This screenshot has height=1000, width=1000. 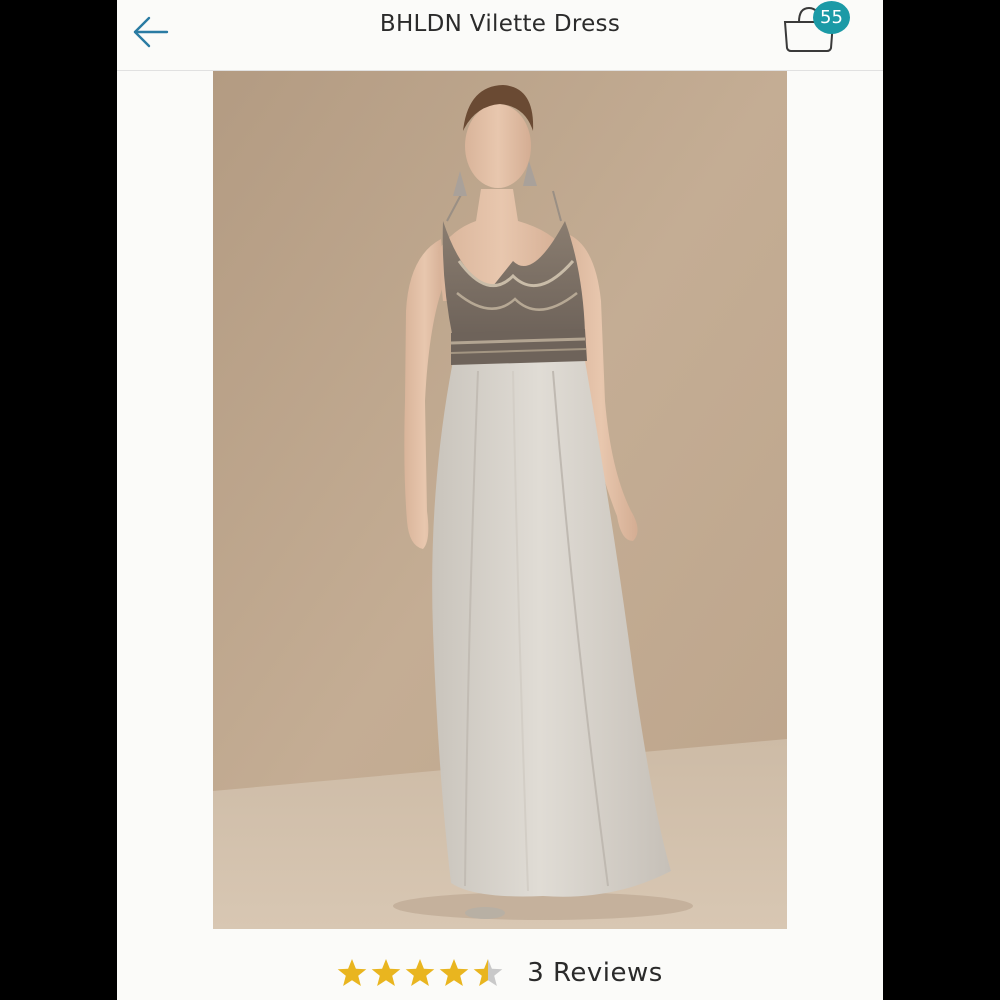 I want to click on page-title: BHLDN Vilette Dress, so click(x=500, y=24).